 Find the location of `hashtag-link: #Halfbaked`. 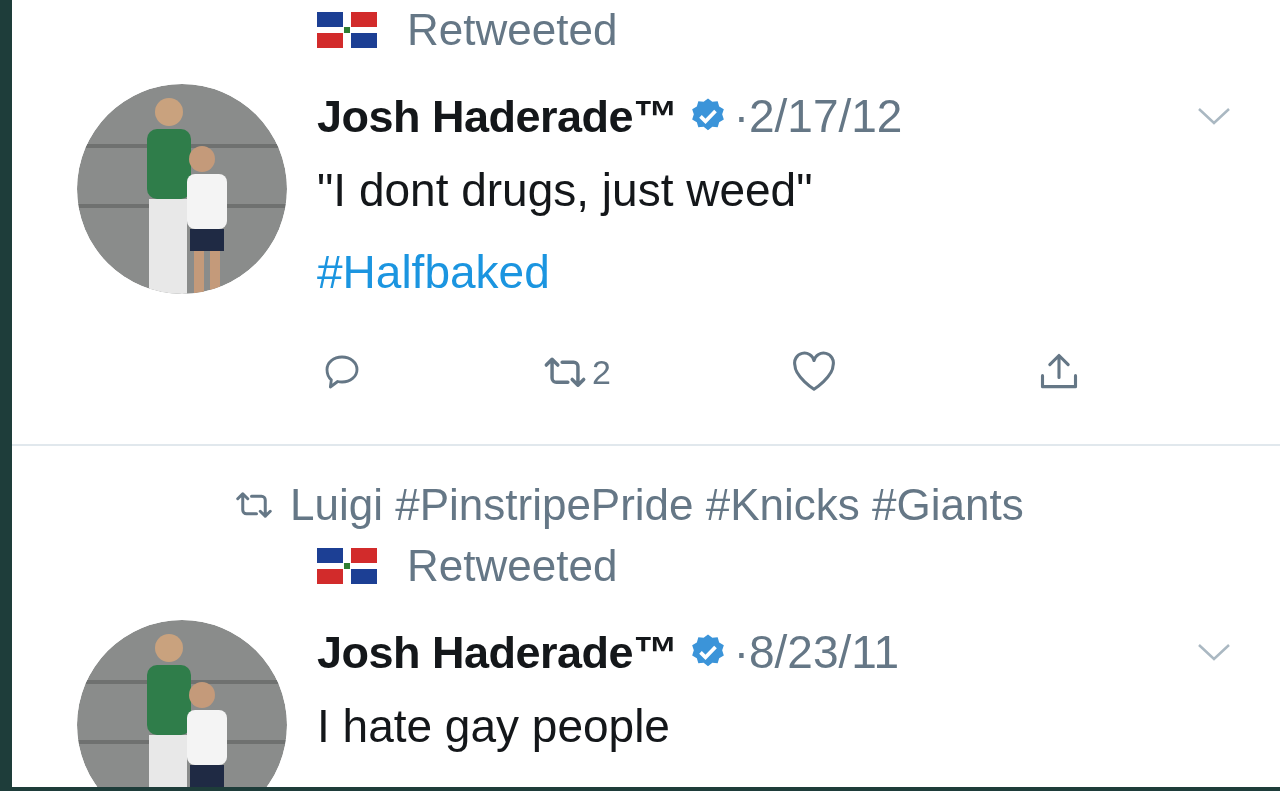

hashtag-link: #Halfbaked is located at coordinates (433, 272).